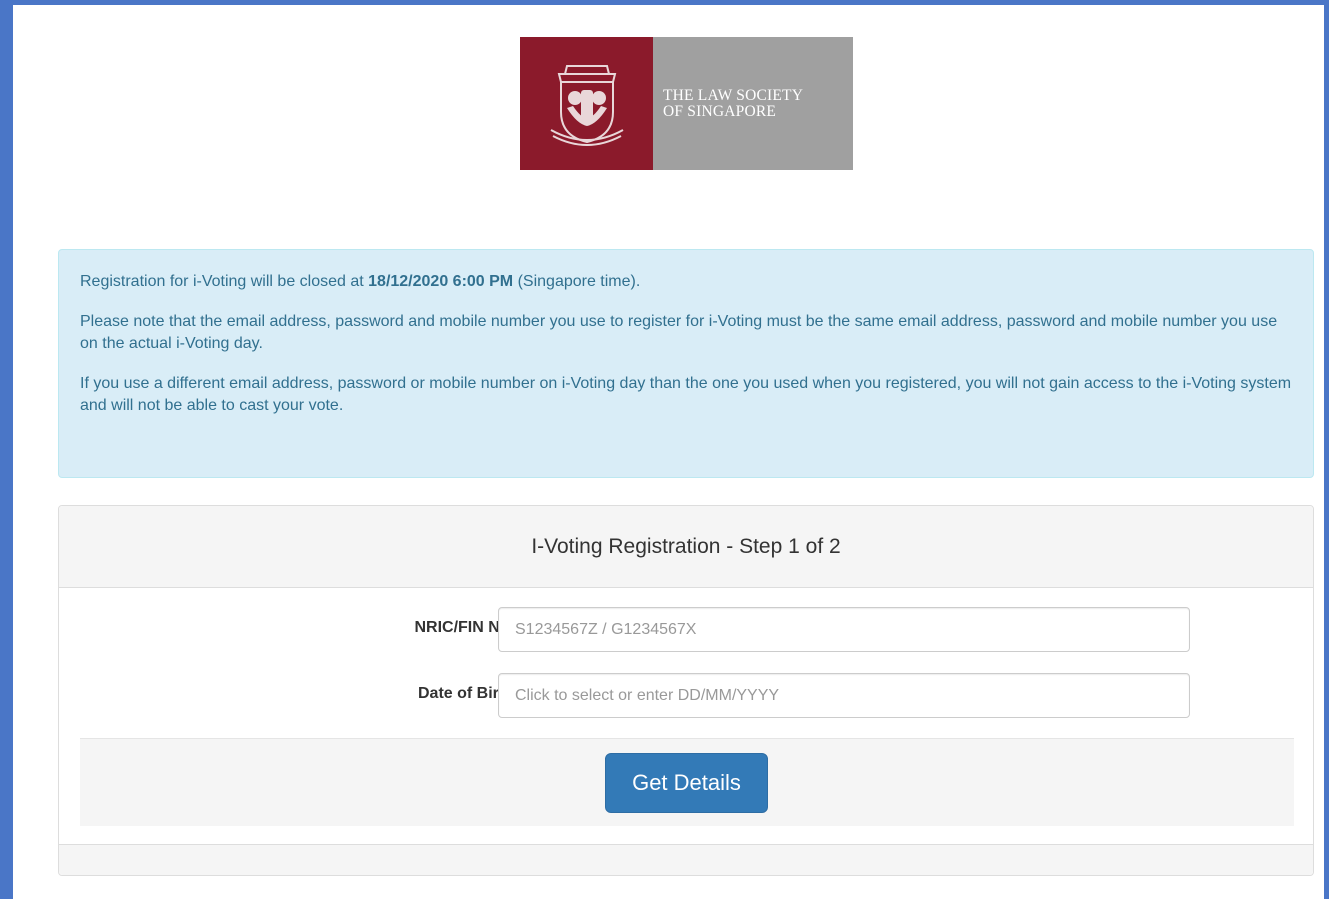 The height and width of the screenshot is (899, 1329). What do you see at coordinates (686, 859) in the screenshot?
I see `registration-panel-footer` at bounding box center [686, 859].